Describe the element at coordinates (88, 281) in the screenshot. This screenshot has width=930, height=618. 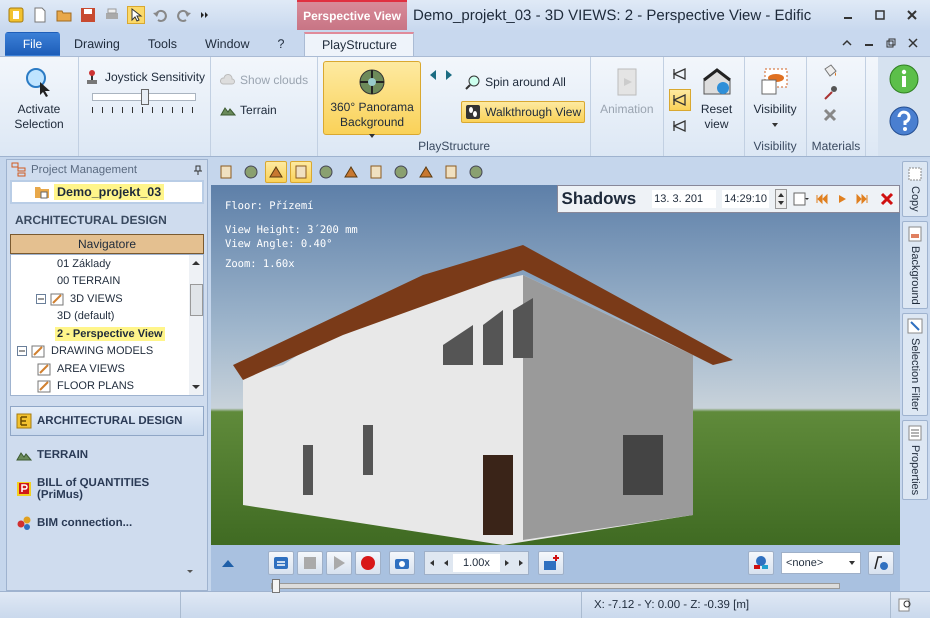
I see `tree-item: 00 TERRAIN` at that location.